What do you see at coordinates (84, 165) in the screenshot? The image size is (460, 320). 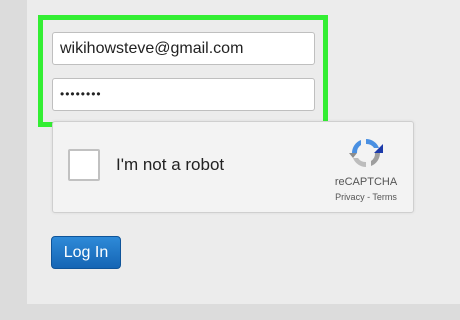 I see `captcha-checkbox` at bounding box center [84, 165].